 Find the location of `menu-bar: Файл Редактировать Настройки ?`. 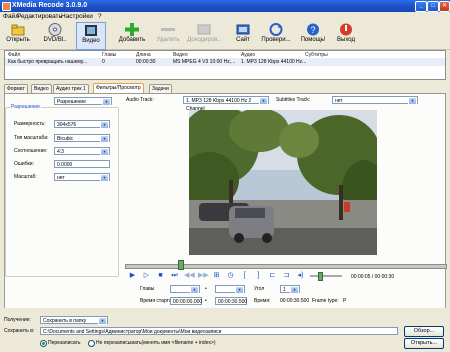

menu-bar: Файл Редактировать Настройки ? is located at coordinates (225, 16).